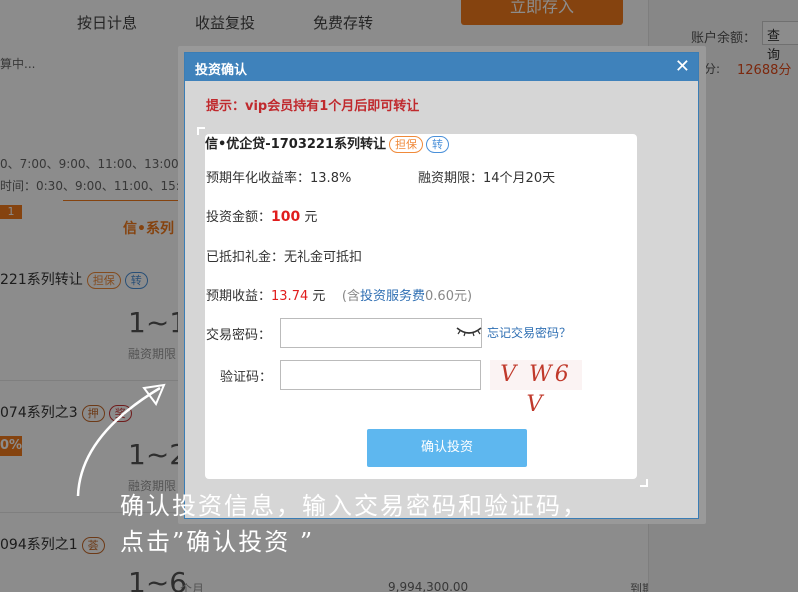 The width and height of the screenshot is (798, 592). I want to click on eye-closed-icon, so click(469, 330).